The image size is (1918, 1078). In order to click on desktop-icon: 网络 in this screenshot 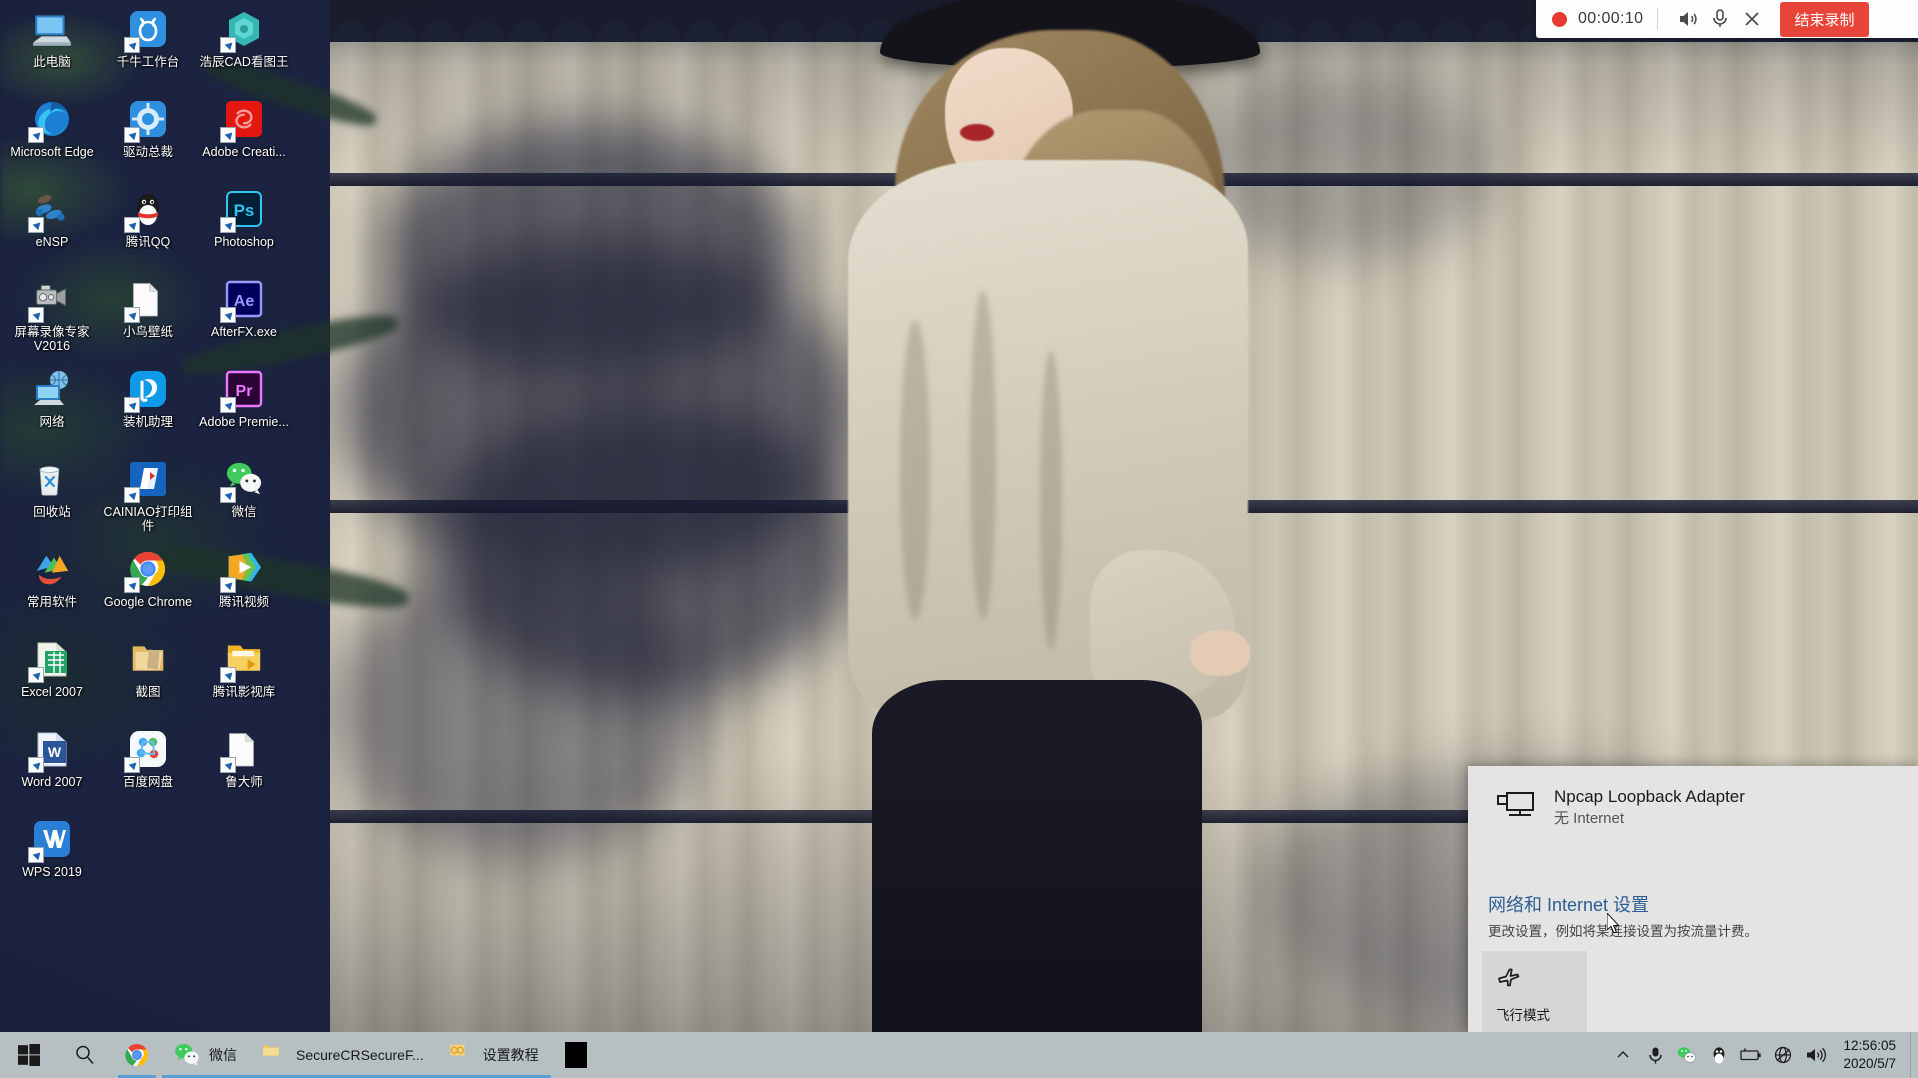, I will do `click(52, 407)`.